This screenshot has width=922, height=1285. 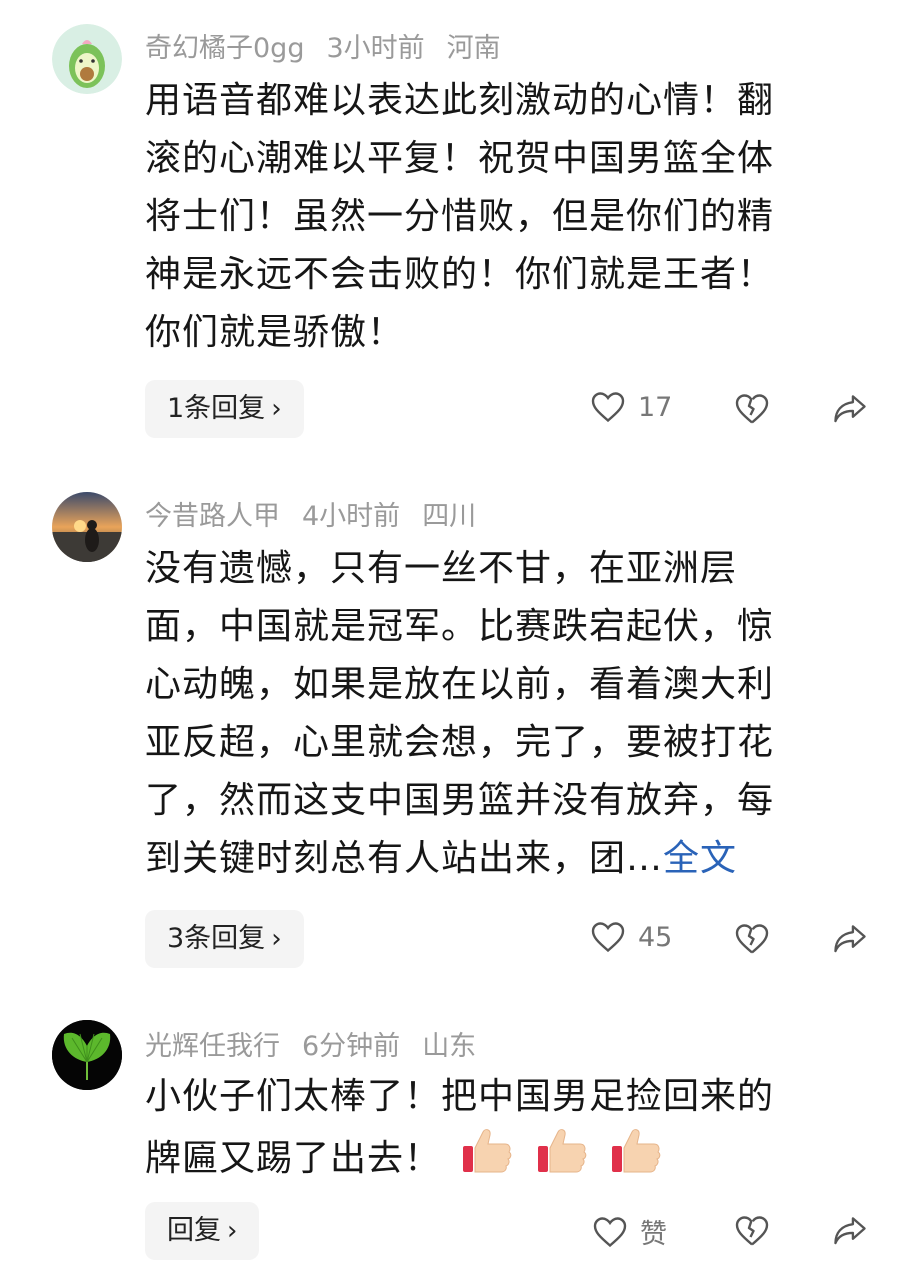 What do you see at coordinates (351, 516) in the screenshot?
I see `comment-time: 4小时前` at bounding box center [351, 516].